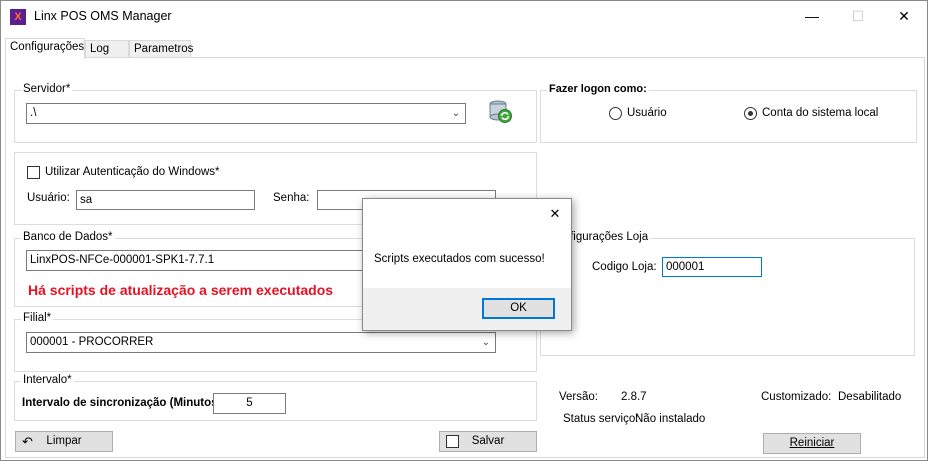 The height and width of the screenshot is (461, 928). What do you see at coordinates (670, 419) in the screenshot?
I see `status-servico-value: Não instalado` at bounding box center [670, 419].